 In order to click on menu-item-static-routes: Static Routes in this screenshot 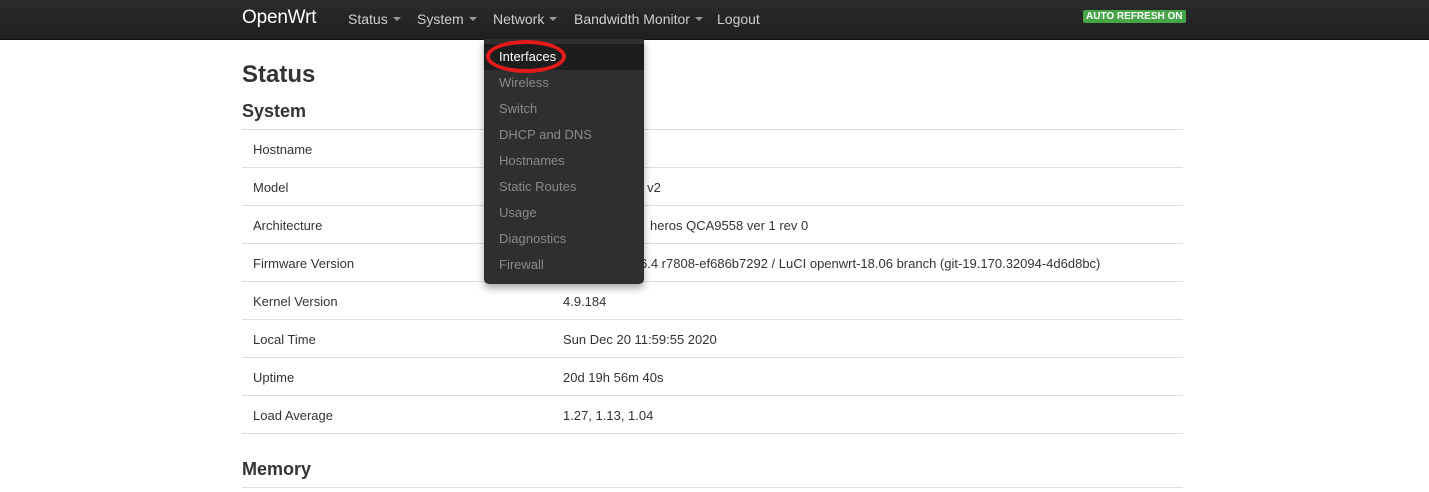, I will do `click(564, 187)`.